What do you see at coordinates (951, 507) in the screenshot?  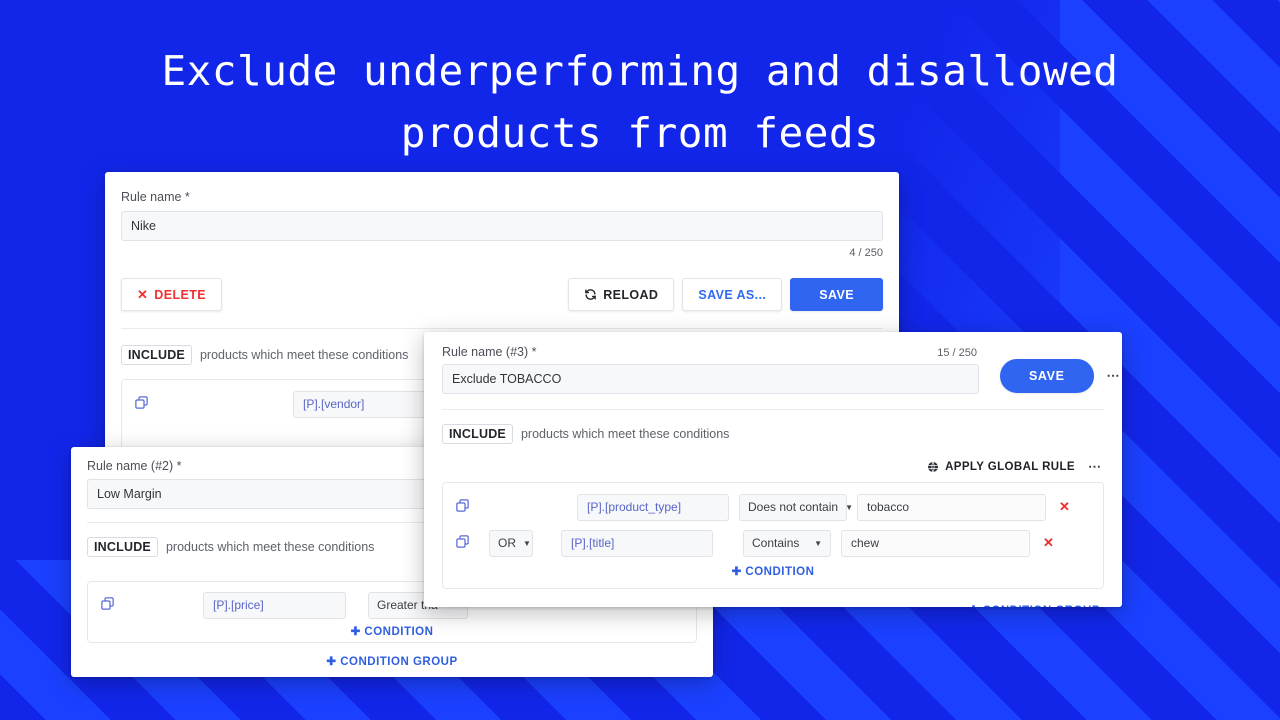 I see `condition-value-input: tobacco` at bounding box center [951, 507].